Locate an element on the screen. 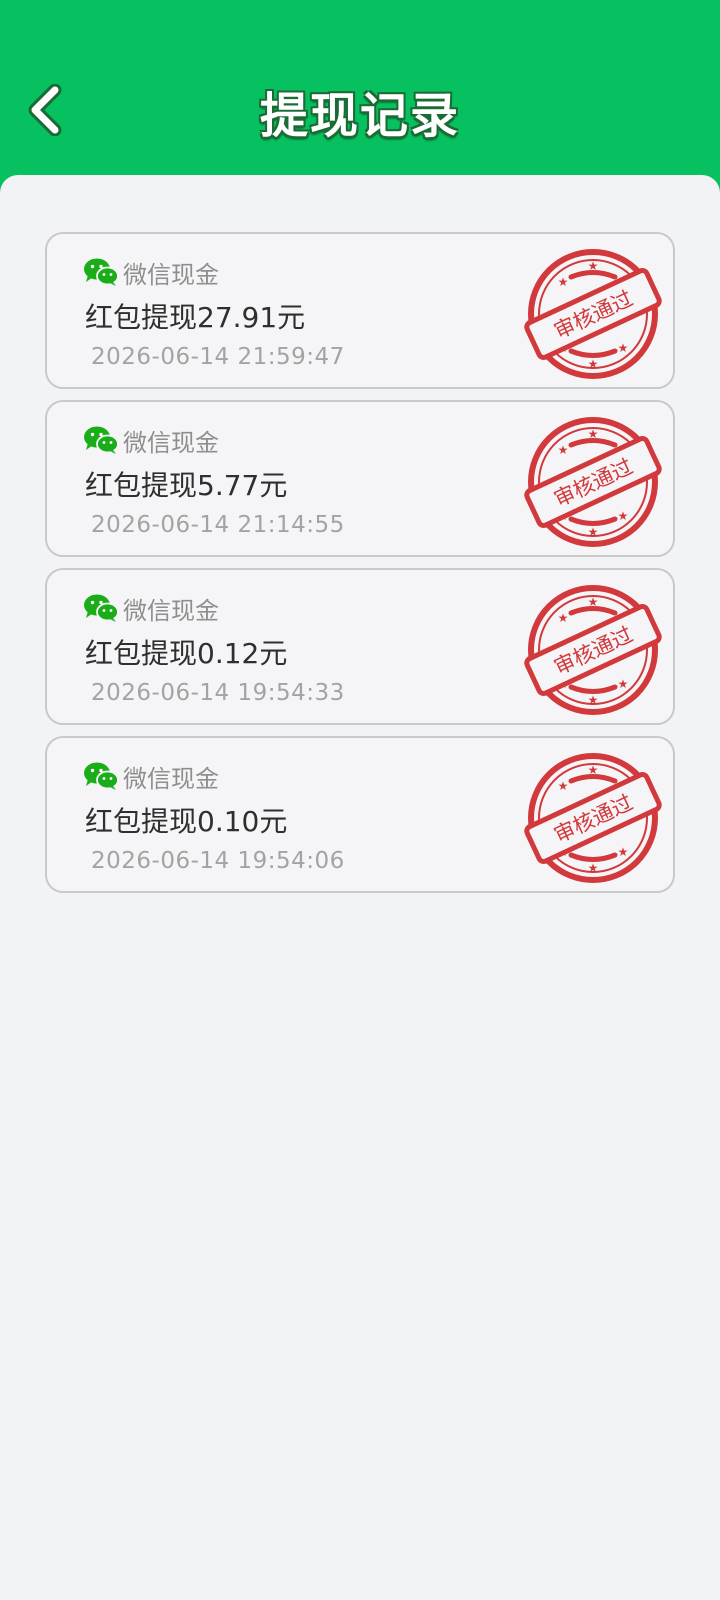 The width and height of the screenshot is (720, 1600). page-title: 提现记录 is located at coordinates (359, 116).